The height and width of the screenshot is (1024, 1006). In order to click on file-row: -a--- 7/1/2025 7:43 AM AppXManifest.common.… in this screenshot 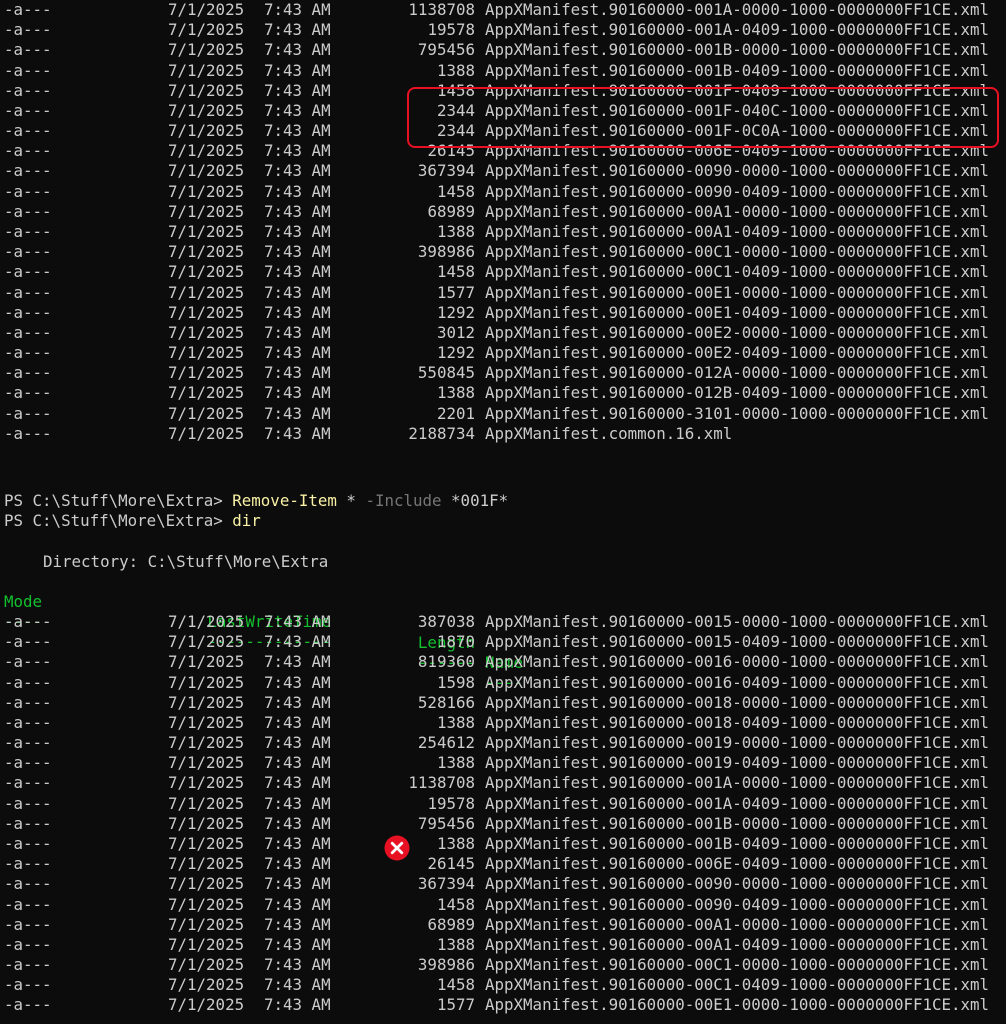, I will do `click(503, 434)`.